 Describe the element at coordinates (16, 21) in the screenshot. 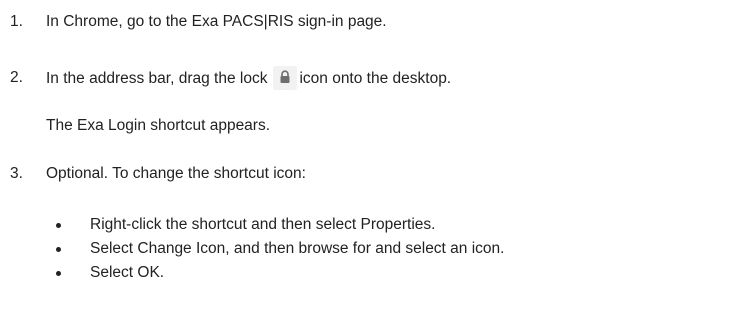

I see `step-number: 1.` at that location.